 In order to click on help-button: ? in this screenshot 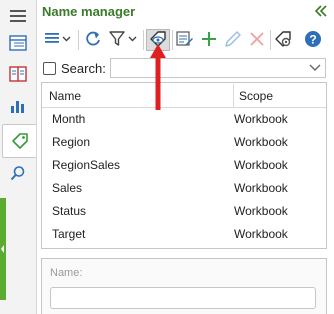, I will do `click(313, 40)`.